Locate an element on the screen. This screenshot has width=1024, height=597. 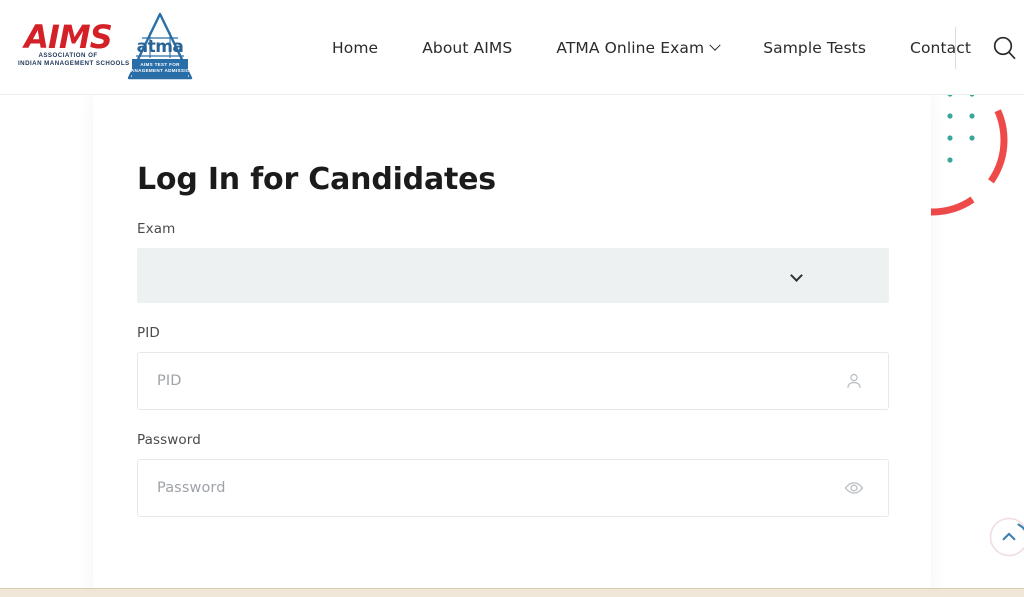
nav-item-atma-online-exam: ATMA Online Exam is located at coordinates (637, 48).